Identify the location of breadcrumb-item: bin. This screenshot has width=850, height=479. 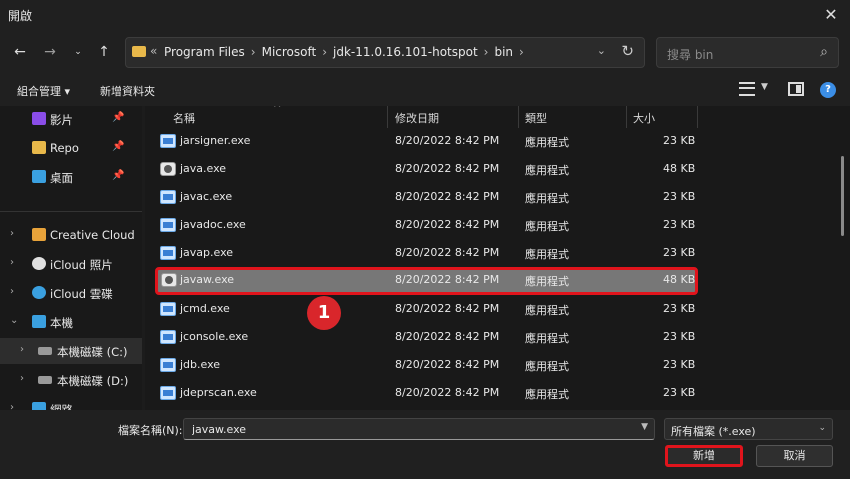
(503, 52).